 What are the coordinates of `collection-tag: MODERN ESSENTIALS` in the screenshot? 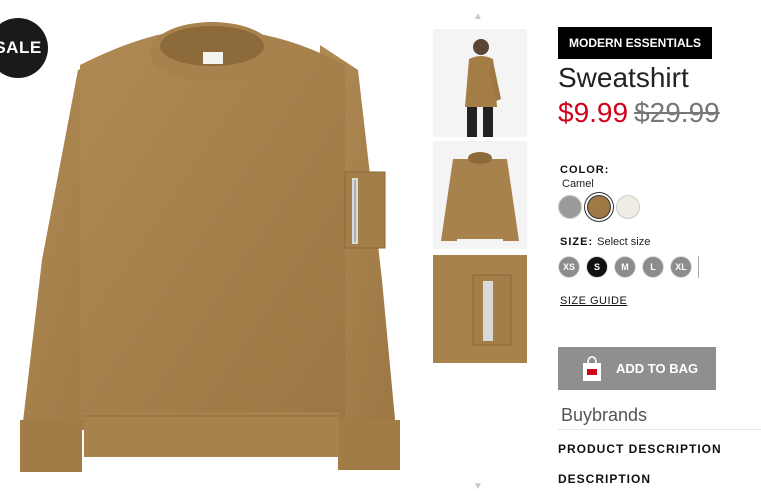 It's located at (635, 43).